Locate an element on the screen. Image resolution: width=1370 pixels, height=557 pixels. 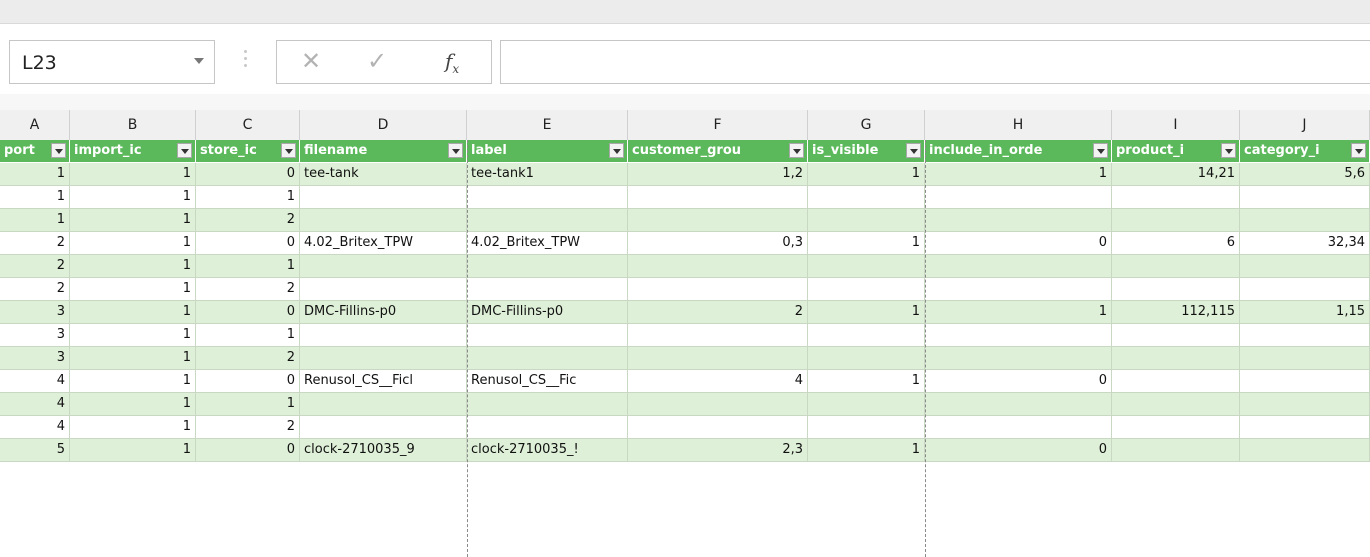
column-header-e: E is located at coordinates (547, 125).